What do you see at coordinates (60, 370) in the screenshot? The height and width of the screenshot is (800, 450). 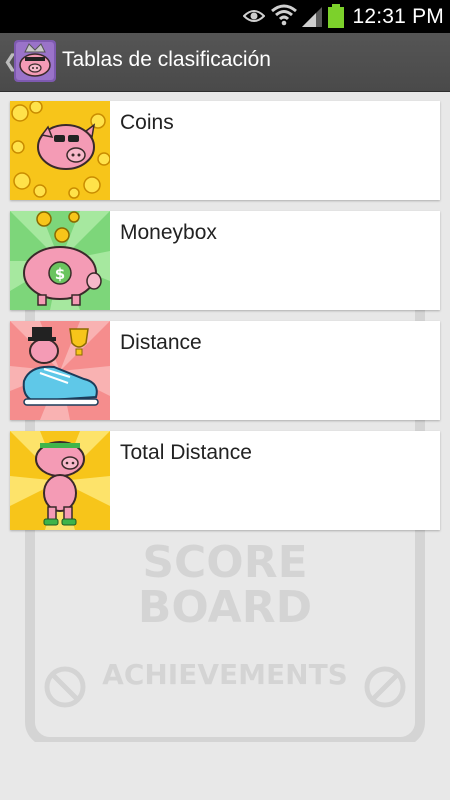 I see `sneaker-pig-icon` at bounding box center [60, 370].